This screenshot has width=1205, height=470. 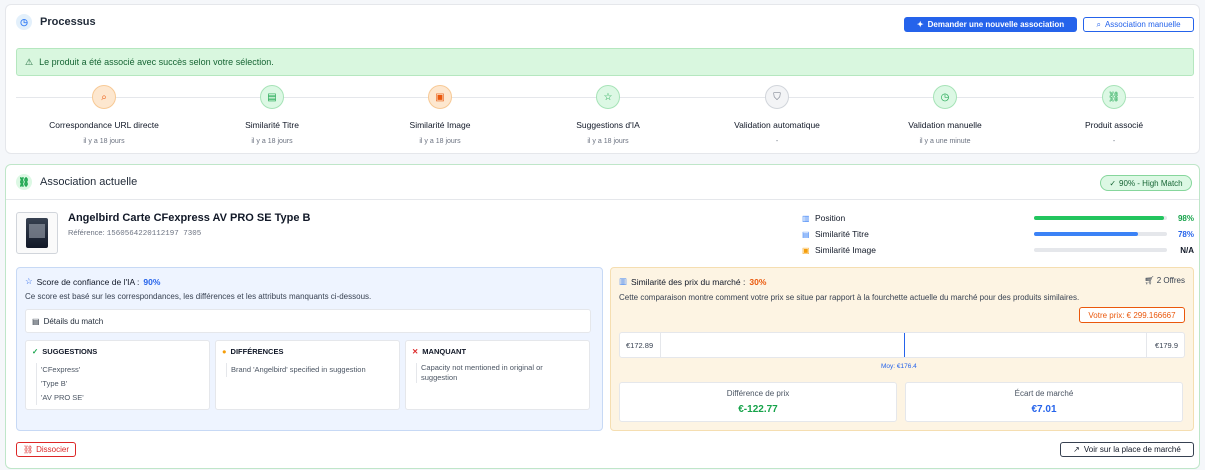 I want to click on average-marker, so click(x=904, y=345).